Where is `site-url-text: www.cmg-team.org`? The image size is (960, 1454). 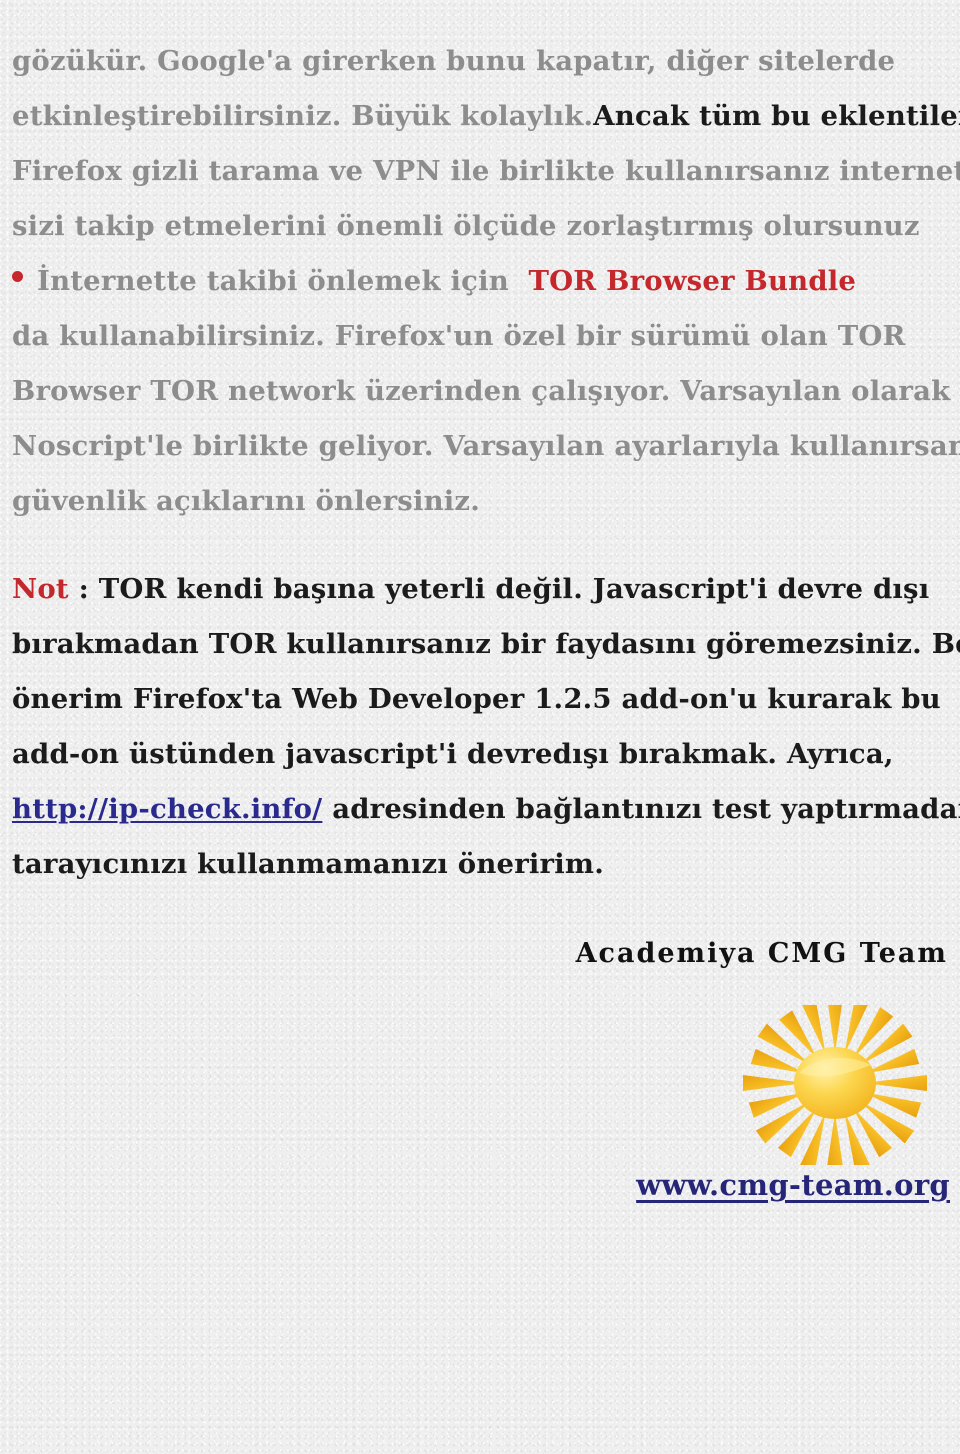 site-url-text: www.cmg-team.org is located at coordinates (793, 1185).